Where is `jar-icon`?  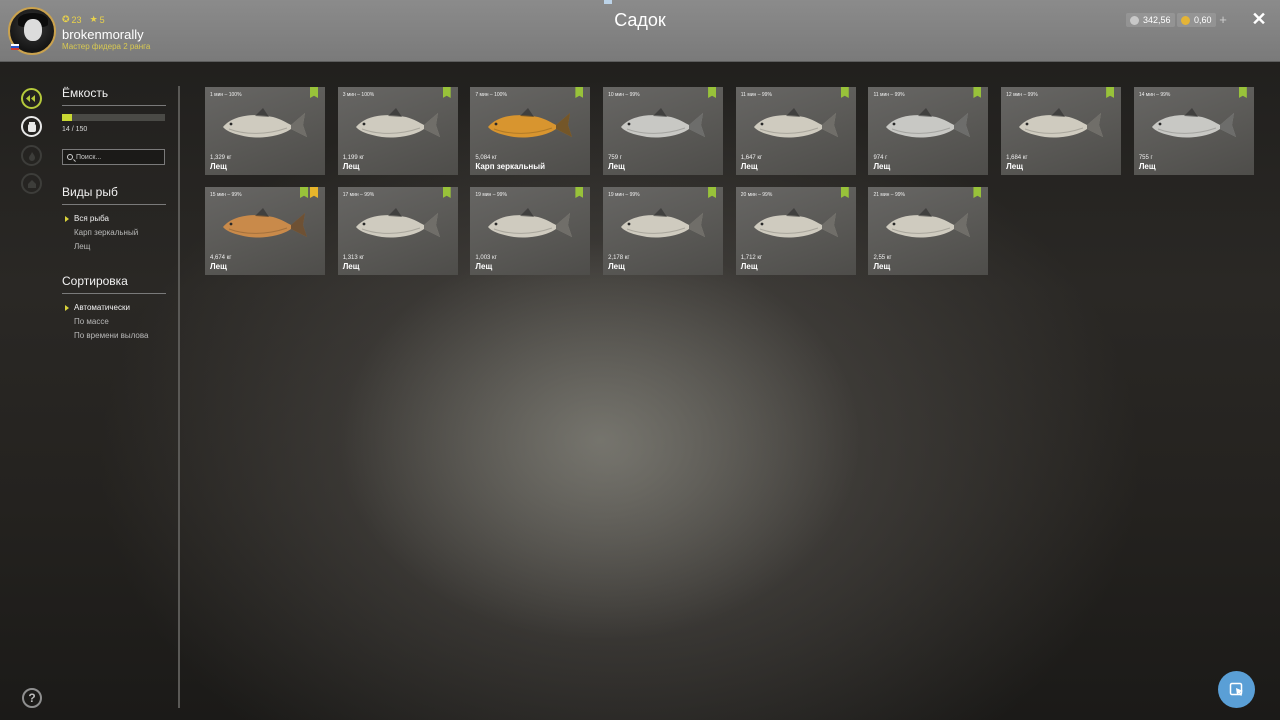
jar-icon is located at coordinates (31, 126).